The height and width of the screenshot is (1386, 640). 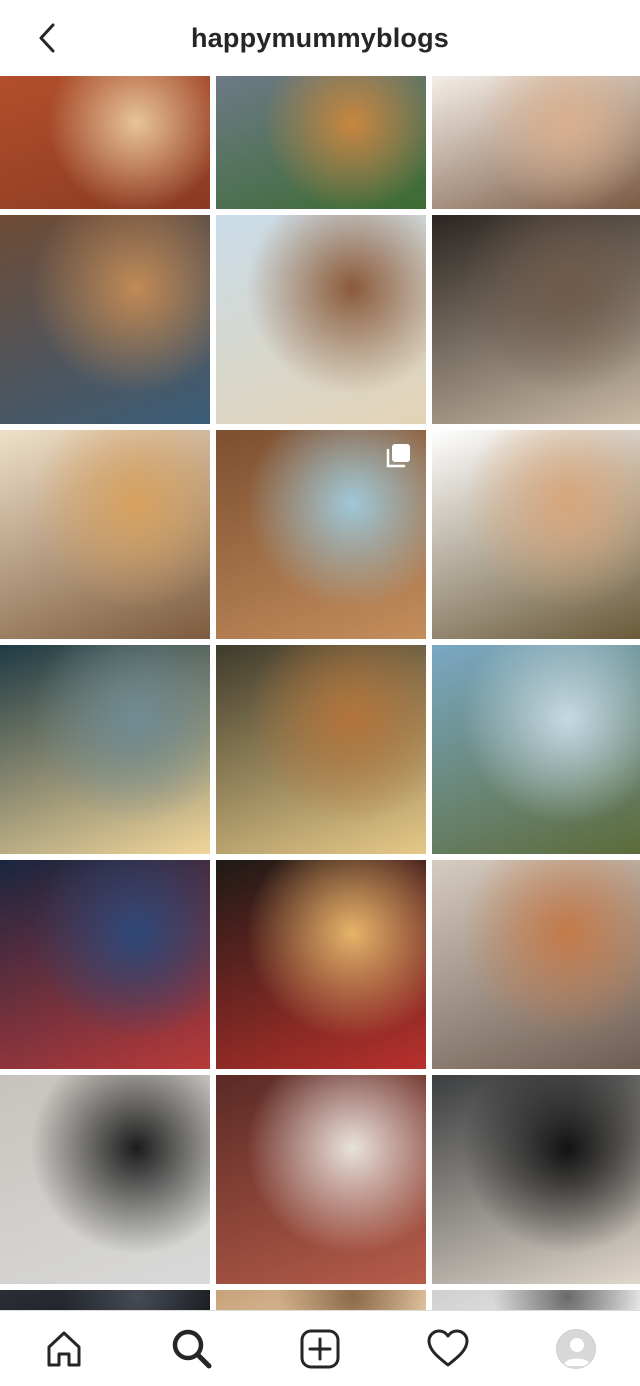 I want to click on profile-avatar-icon, so click(x=576, y=1348).